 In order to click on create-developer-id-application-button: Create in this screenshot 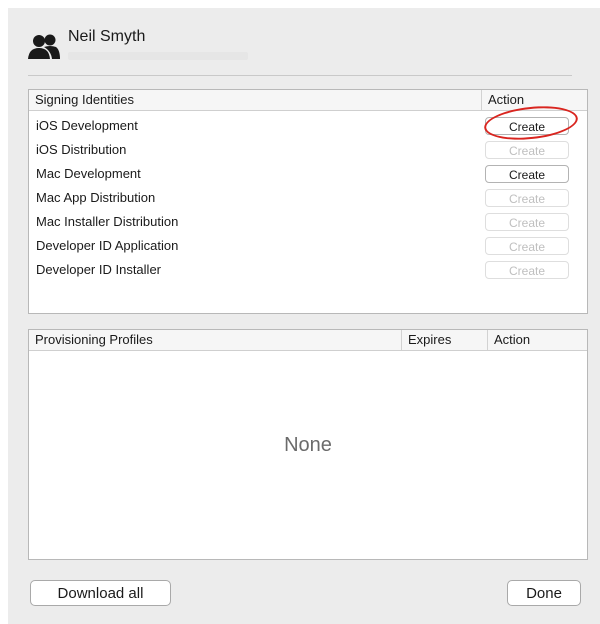, I will do `click(527, 246)`.